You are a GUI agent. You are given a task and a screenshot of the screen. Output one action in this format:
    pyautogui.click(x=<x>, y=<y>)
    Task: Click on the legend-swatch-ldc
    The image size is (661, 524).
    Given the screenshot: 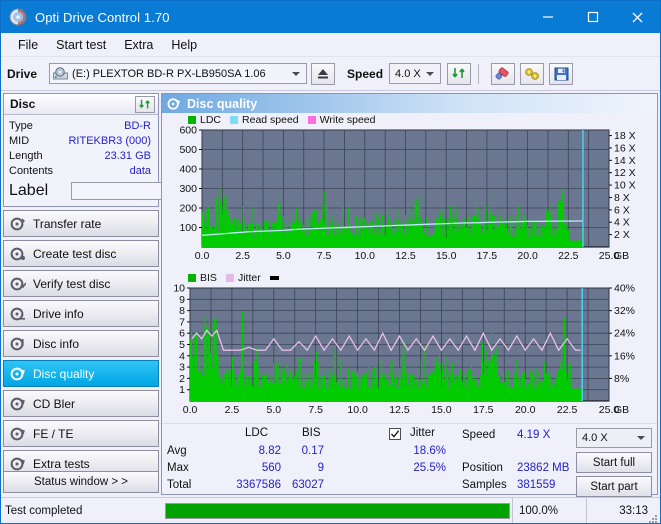 What is the action you would take?
    pyautogui.click(x=192, y=120)
    